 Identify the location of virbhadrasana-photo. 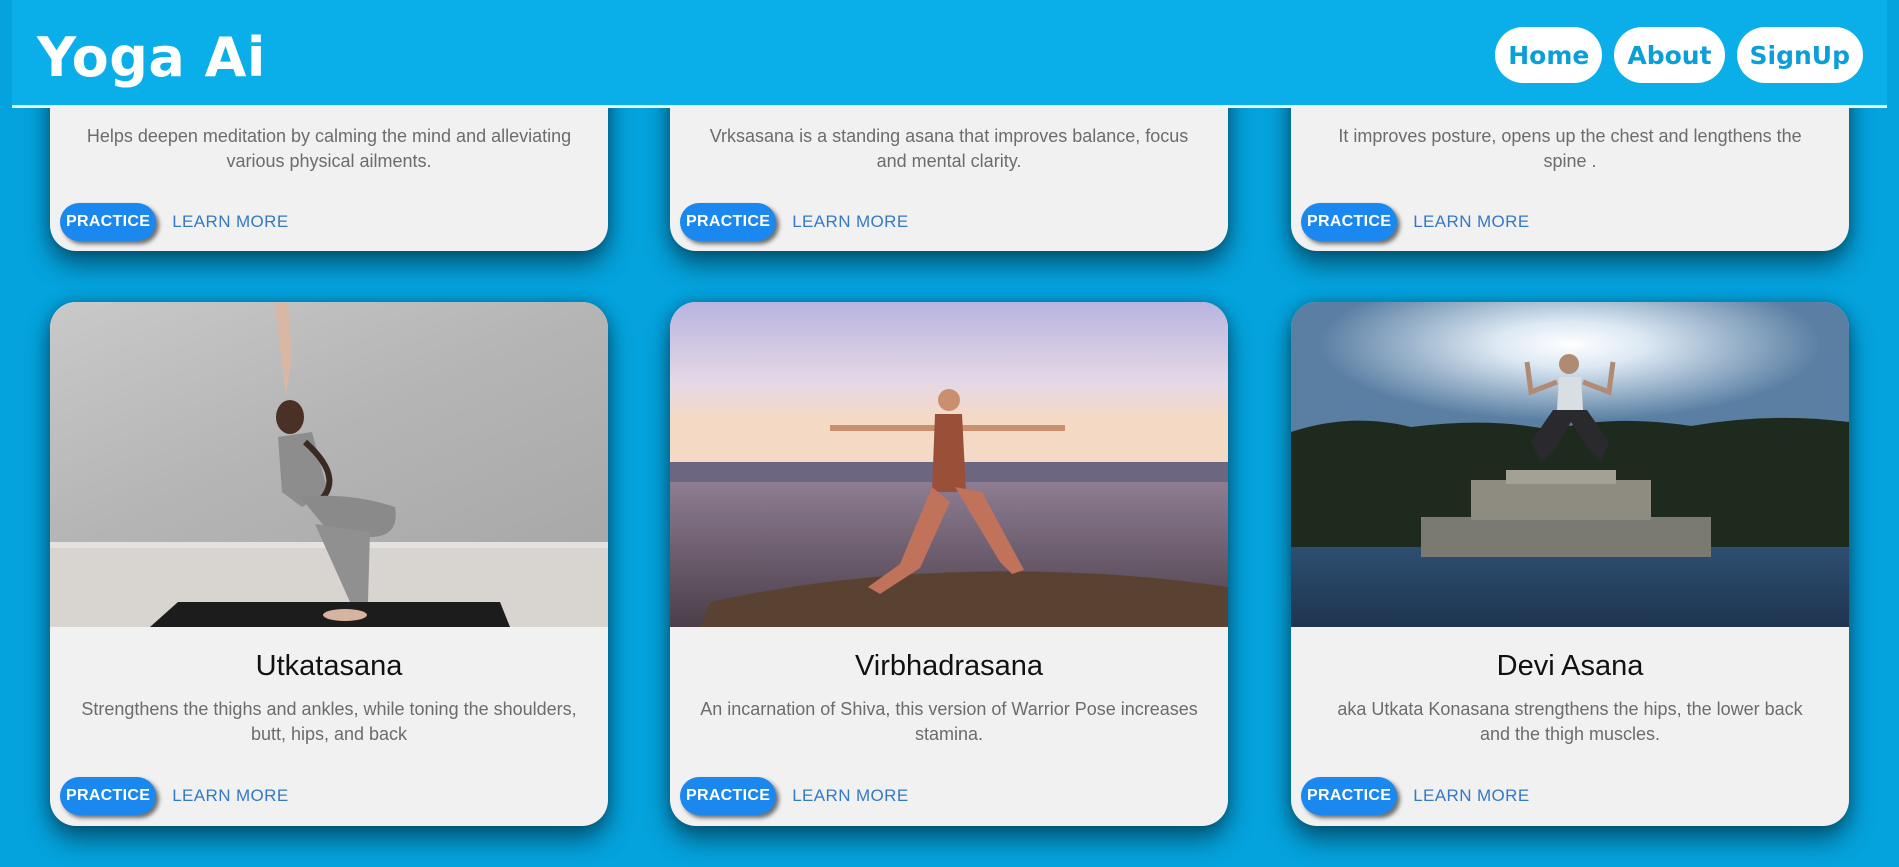
(949, 464).